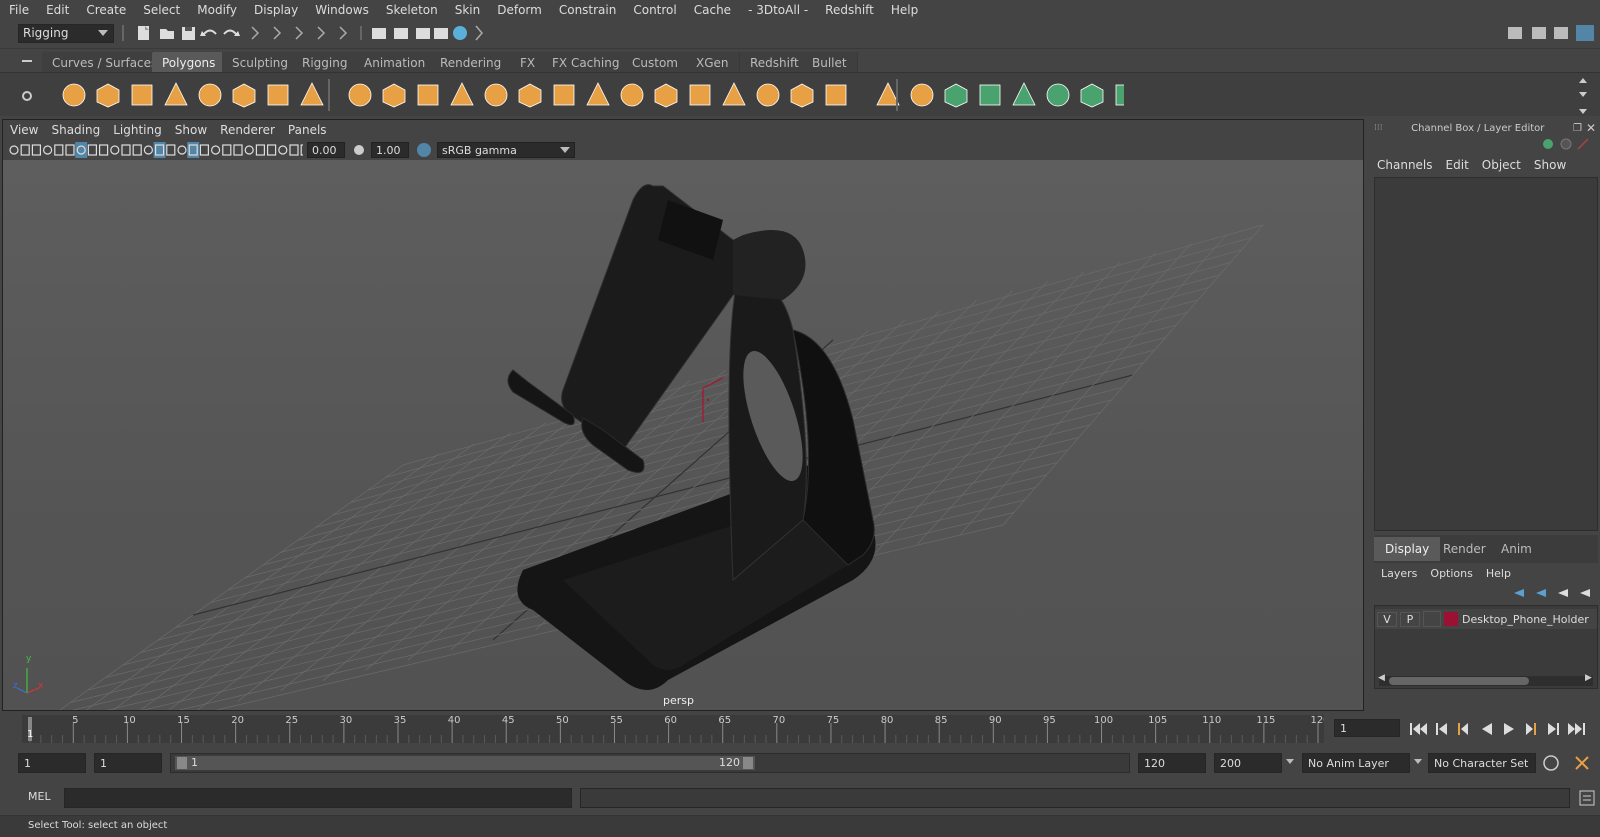  Describe the element at coordinates (247, 130) in the screenshot. I see `viewport-menu-renderer: Renderer` at that location.